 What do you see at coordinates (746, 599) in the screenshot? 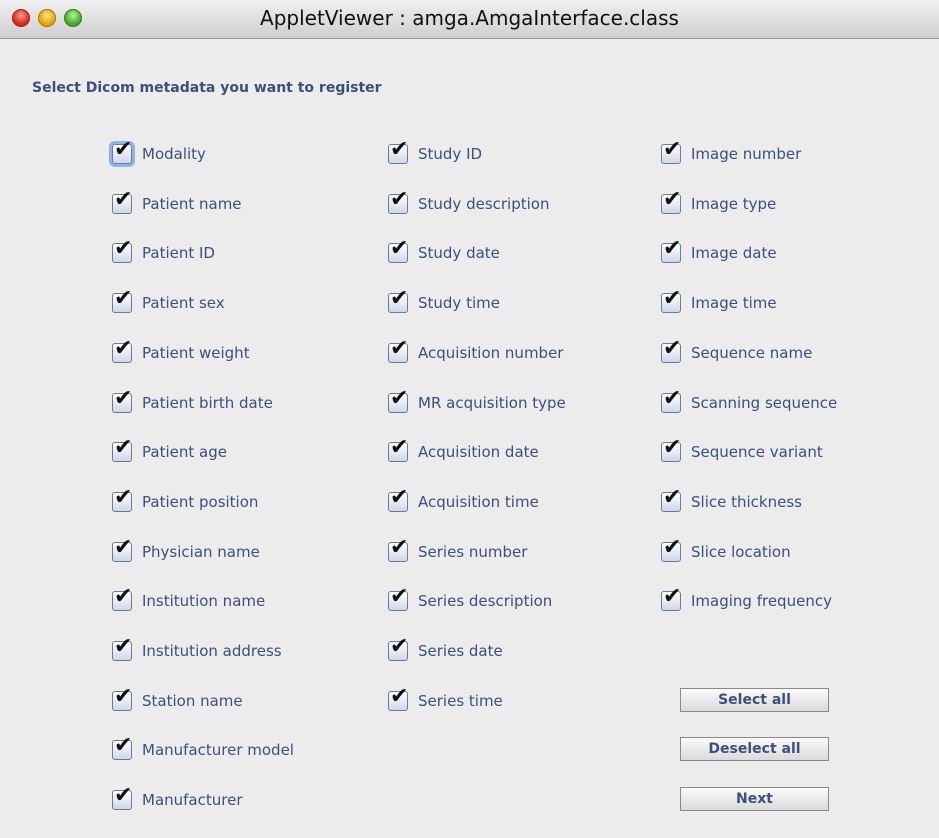
I see `metadata-checkbox: ✔ Imaging frequency` at bounding box center [746, 599].